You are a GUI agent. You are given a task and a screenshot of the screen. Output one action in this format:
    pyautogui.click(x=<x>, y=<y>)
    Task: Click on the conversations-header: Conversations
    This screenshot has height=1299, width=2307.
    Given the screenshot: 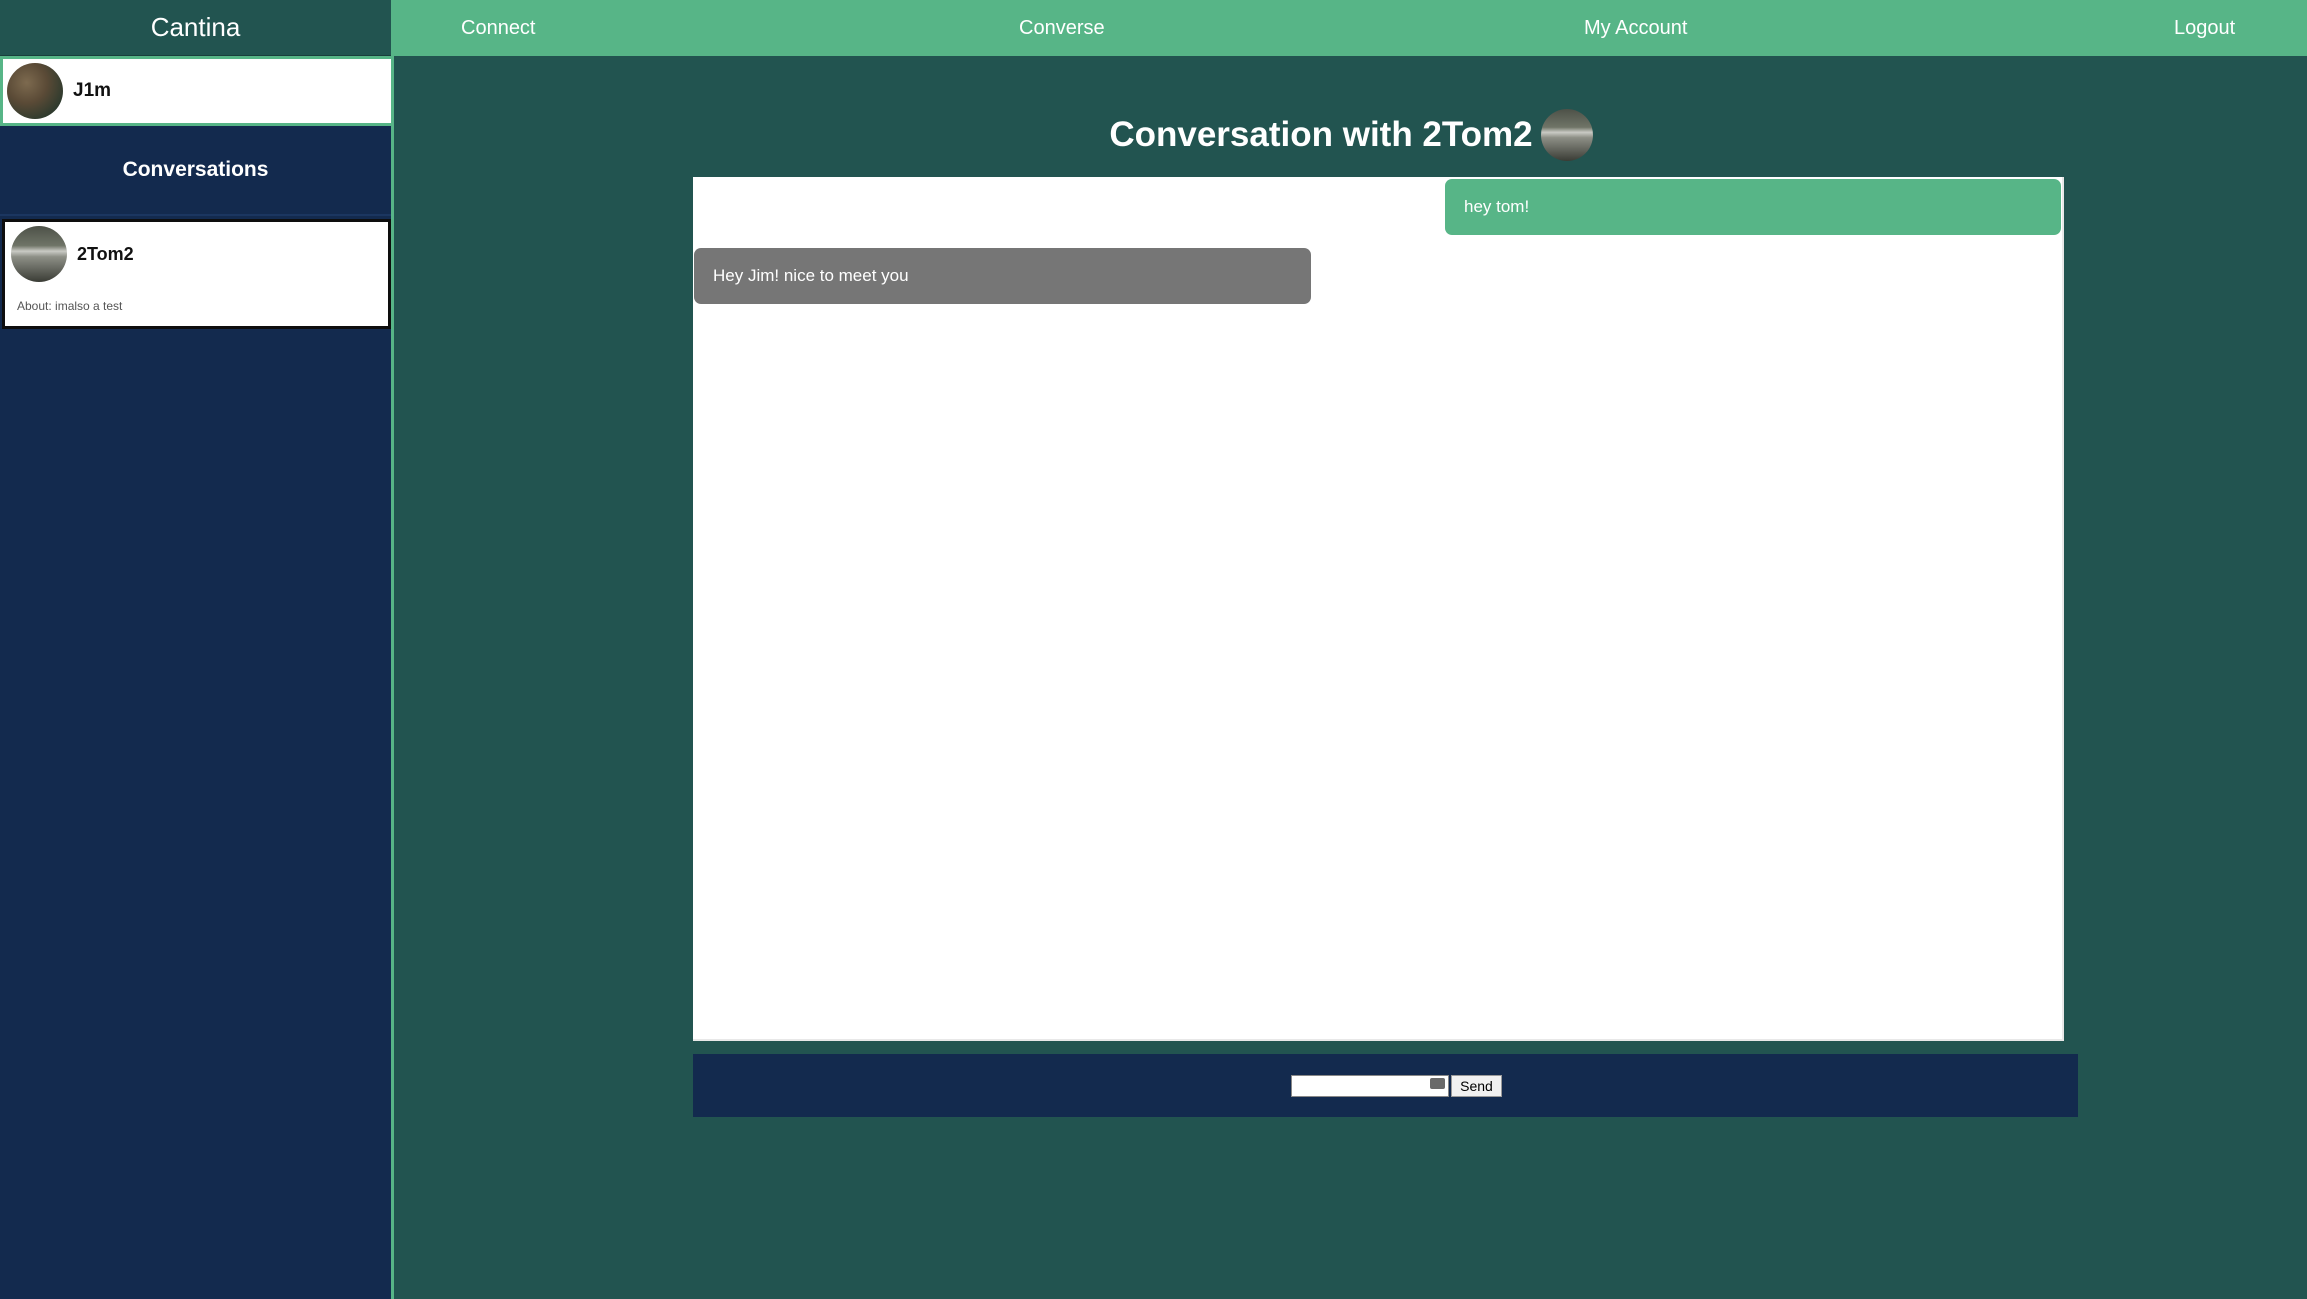 What is the action you would take?
    pyautogui.click(x=195, y=171)
    